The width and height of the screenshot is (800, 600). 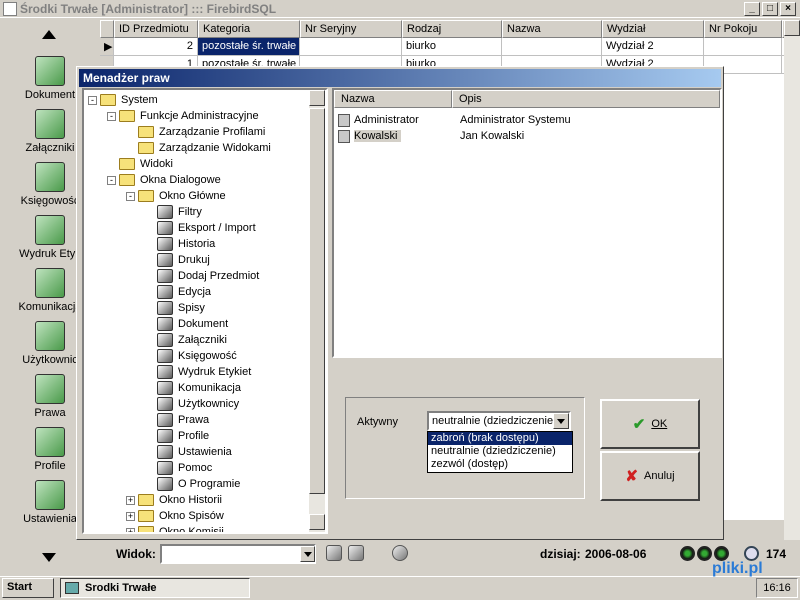 What do you see at coordinates (20, 587) in the screenshot?
I see `start-label: Start` at bounding box center [20, 587].